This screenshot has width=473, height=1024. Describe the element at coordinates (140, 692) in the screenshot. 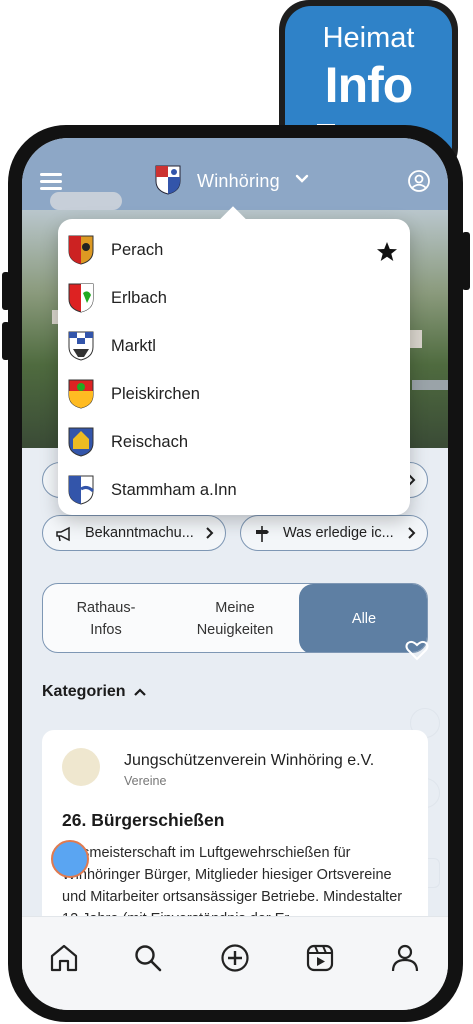

I see `chevron-up-icon` at that location.